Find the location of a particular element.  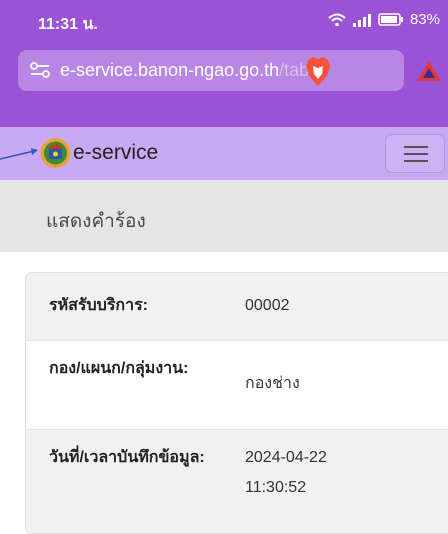

browser-toolbar: e-service.banon-ngao.go.th/tab is located at coordinates (224, 87).